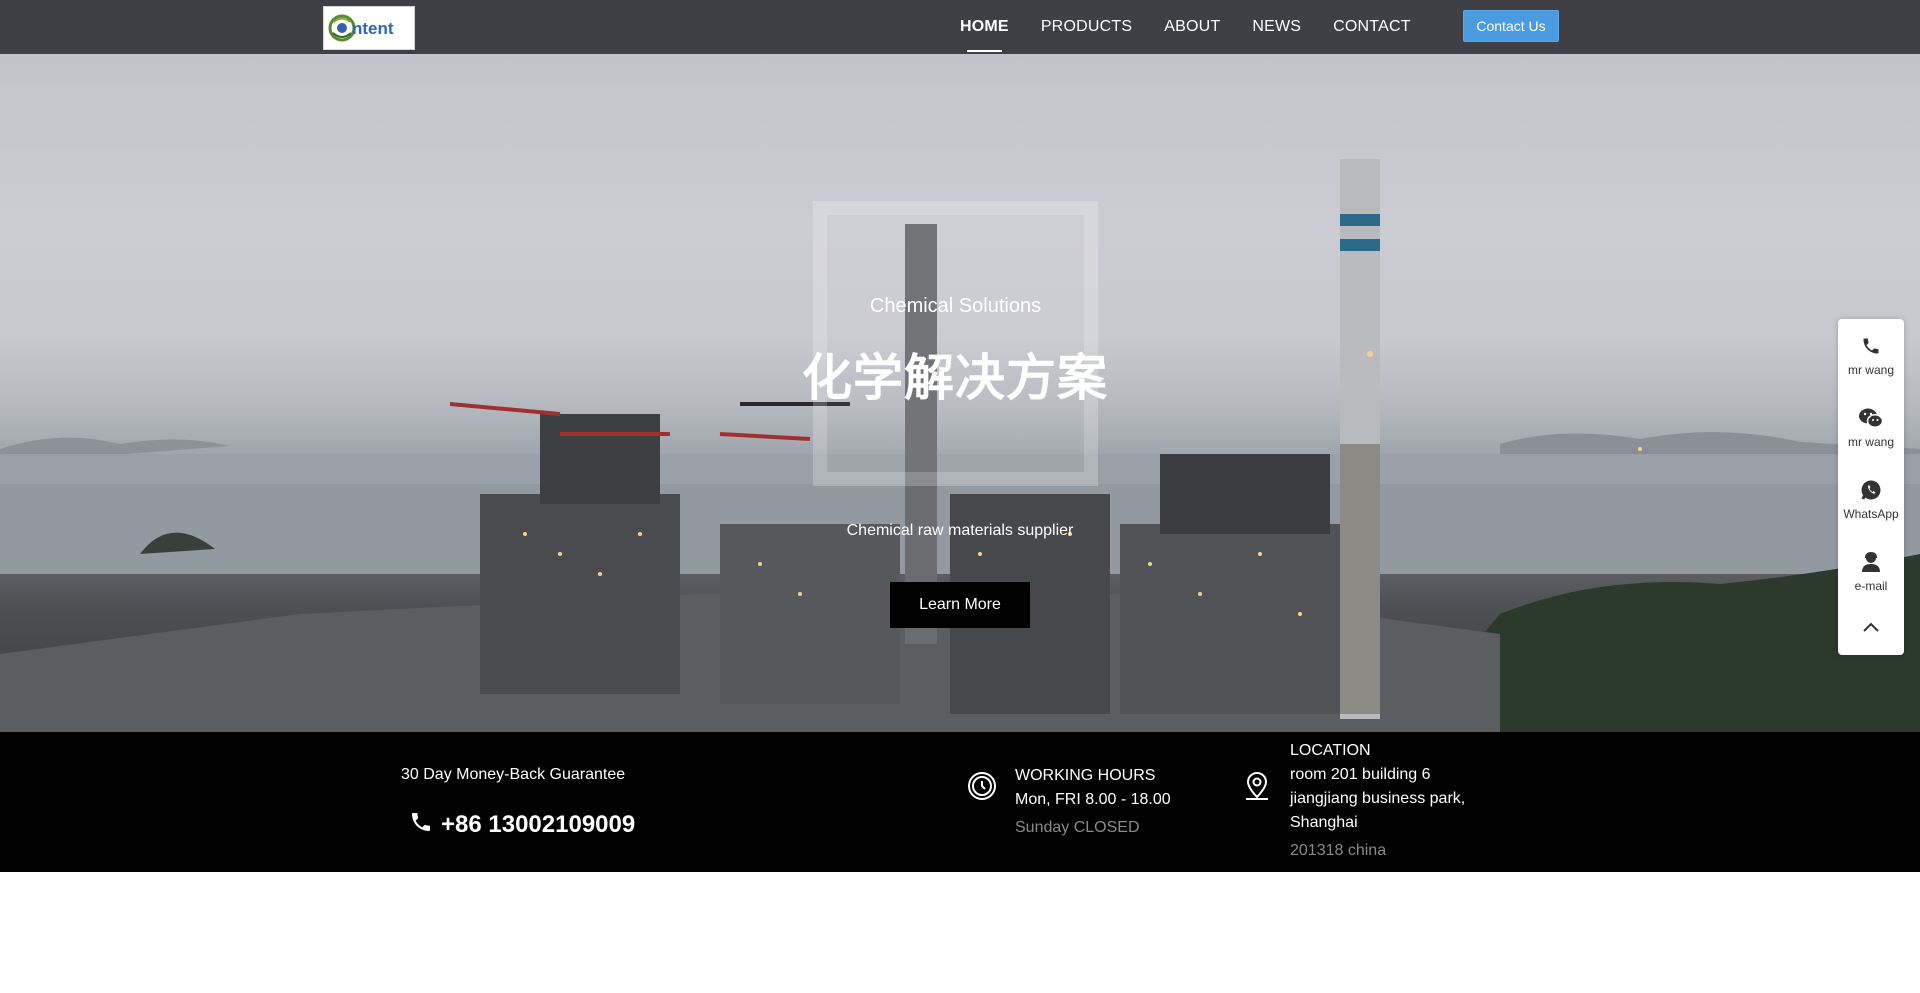  I want to click on float-wechat: mr wang, so click(1871, 425).